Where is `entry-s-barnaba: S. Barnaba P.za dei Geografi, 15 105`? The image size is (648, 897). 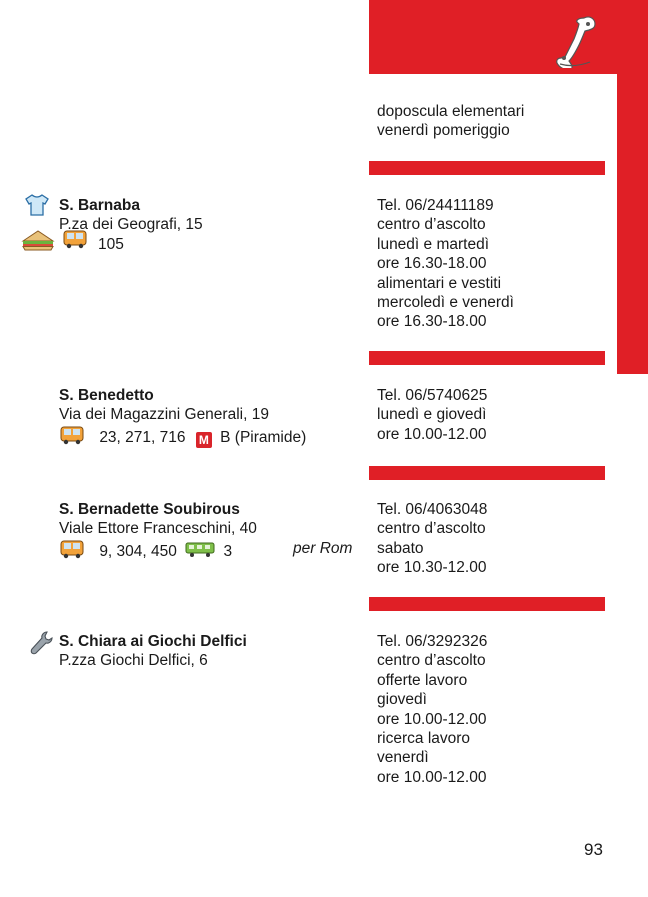
entry-s-barnaba: S. Barnaba P.za dei Geografi, 15 105 is located at coordinates (211, 225).